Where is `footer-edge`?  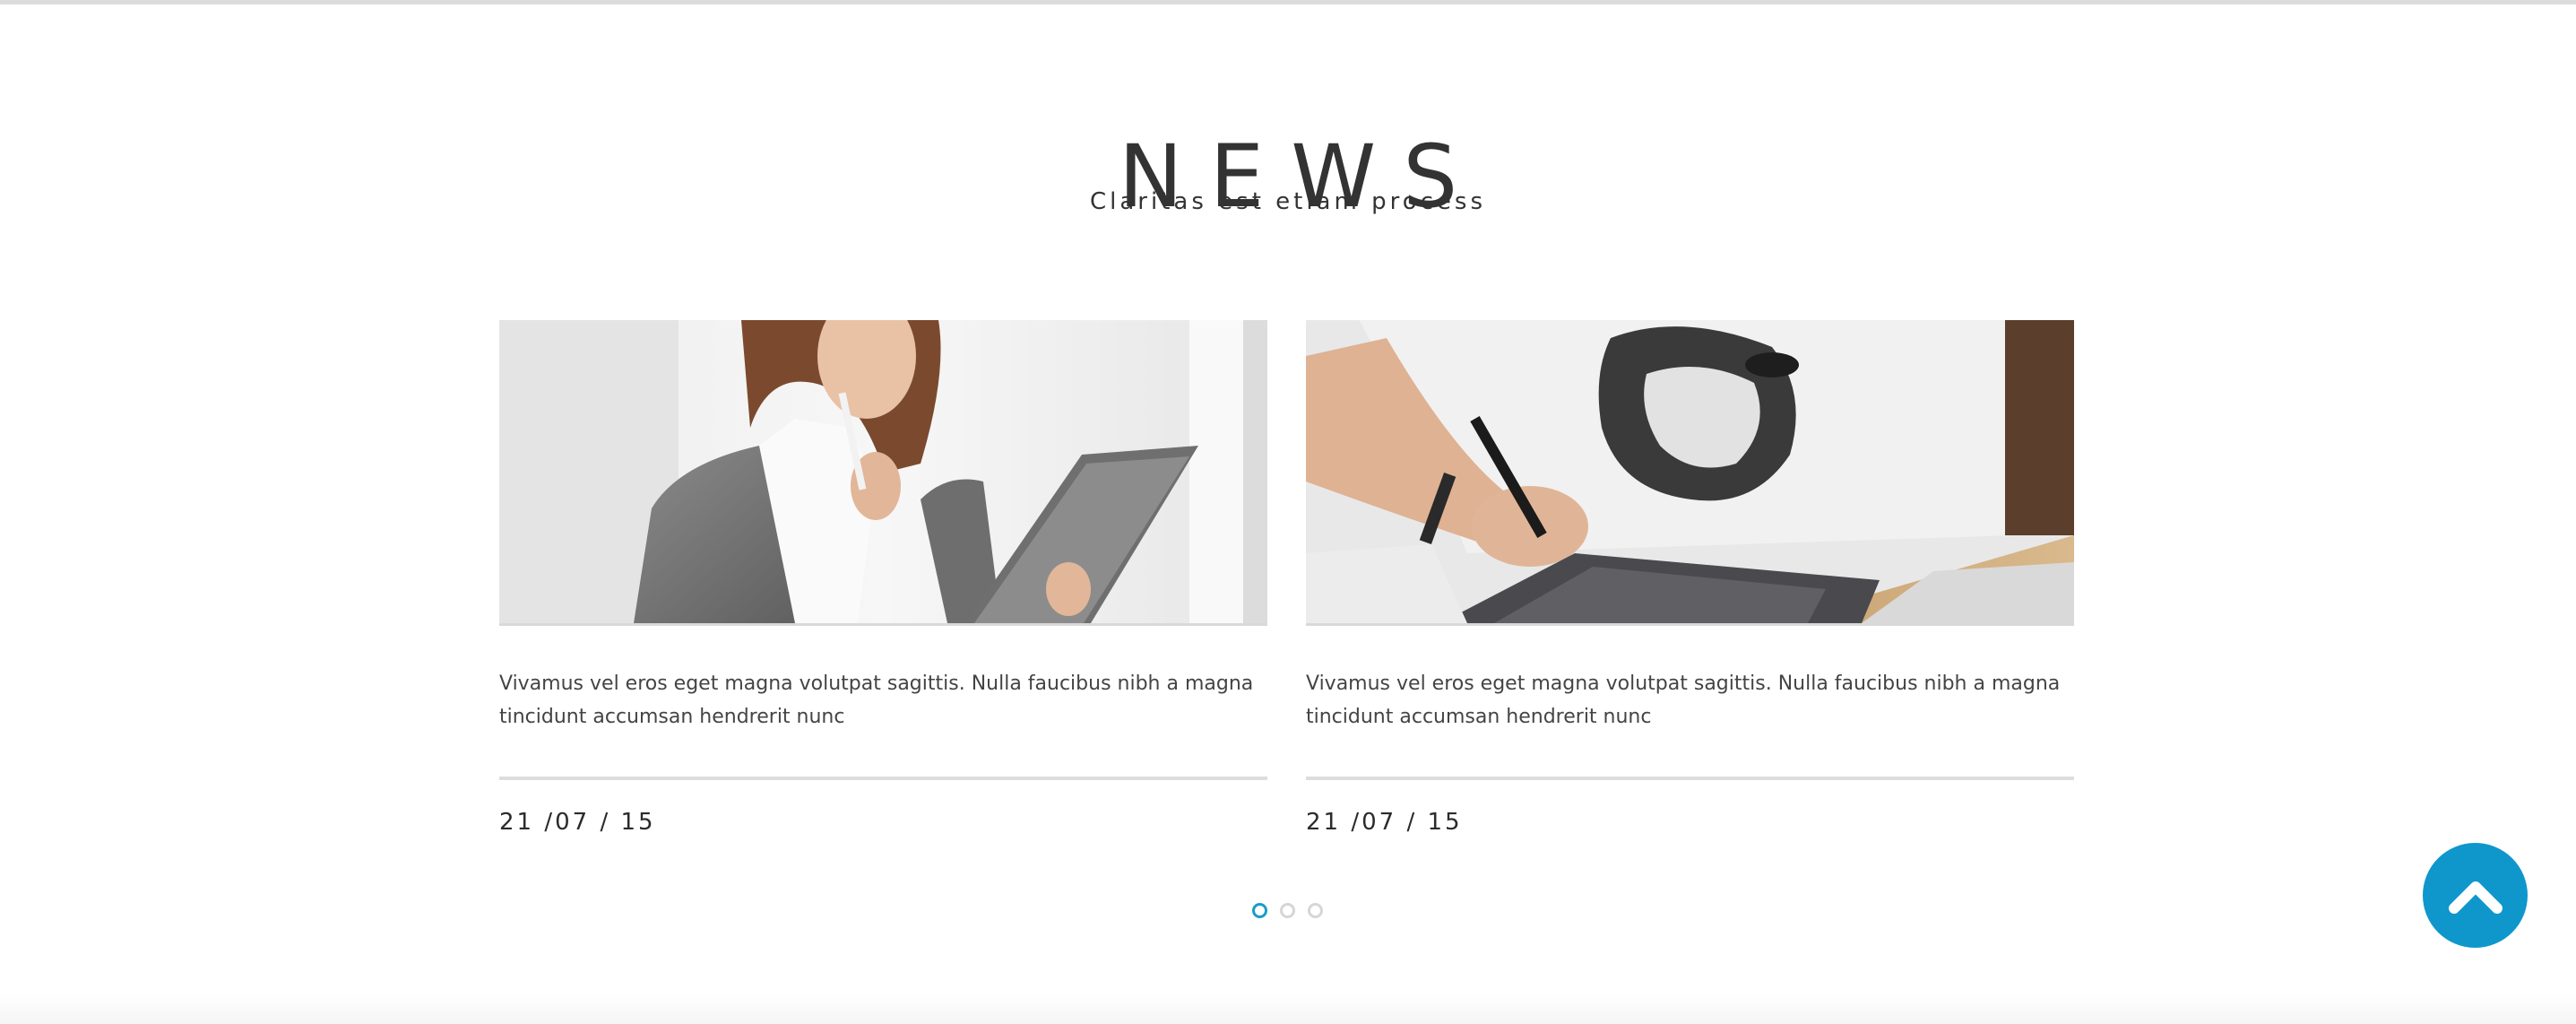
footer-edge is located at coordinates (1288, 1009).